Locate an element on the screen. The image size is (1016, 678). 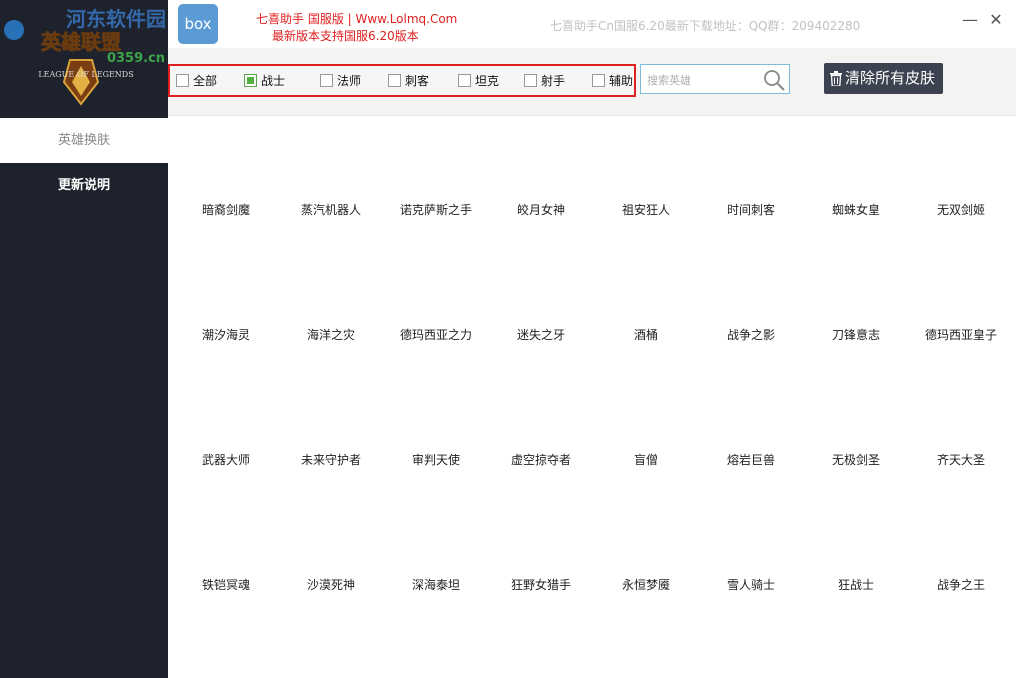
hero-item: 战争之王 is located at coordinates (961, 584).